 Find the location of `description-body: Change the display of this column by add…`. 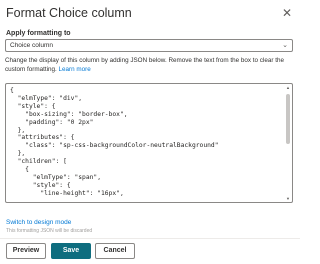

description-body: Change the display of this column by add… is located at coordinates (144, 65).